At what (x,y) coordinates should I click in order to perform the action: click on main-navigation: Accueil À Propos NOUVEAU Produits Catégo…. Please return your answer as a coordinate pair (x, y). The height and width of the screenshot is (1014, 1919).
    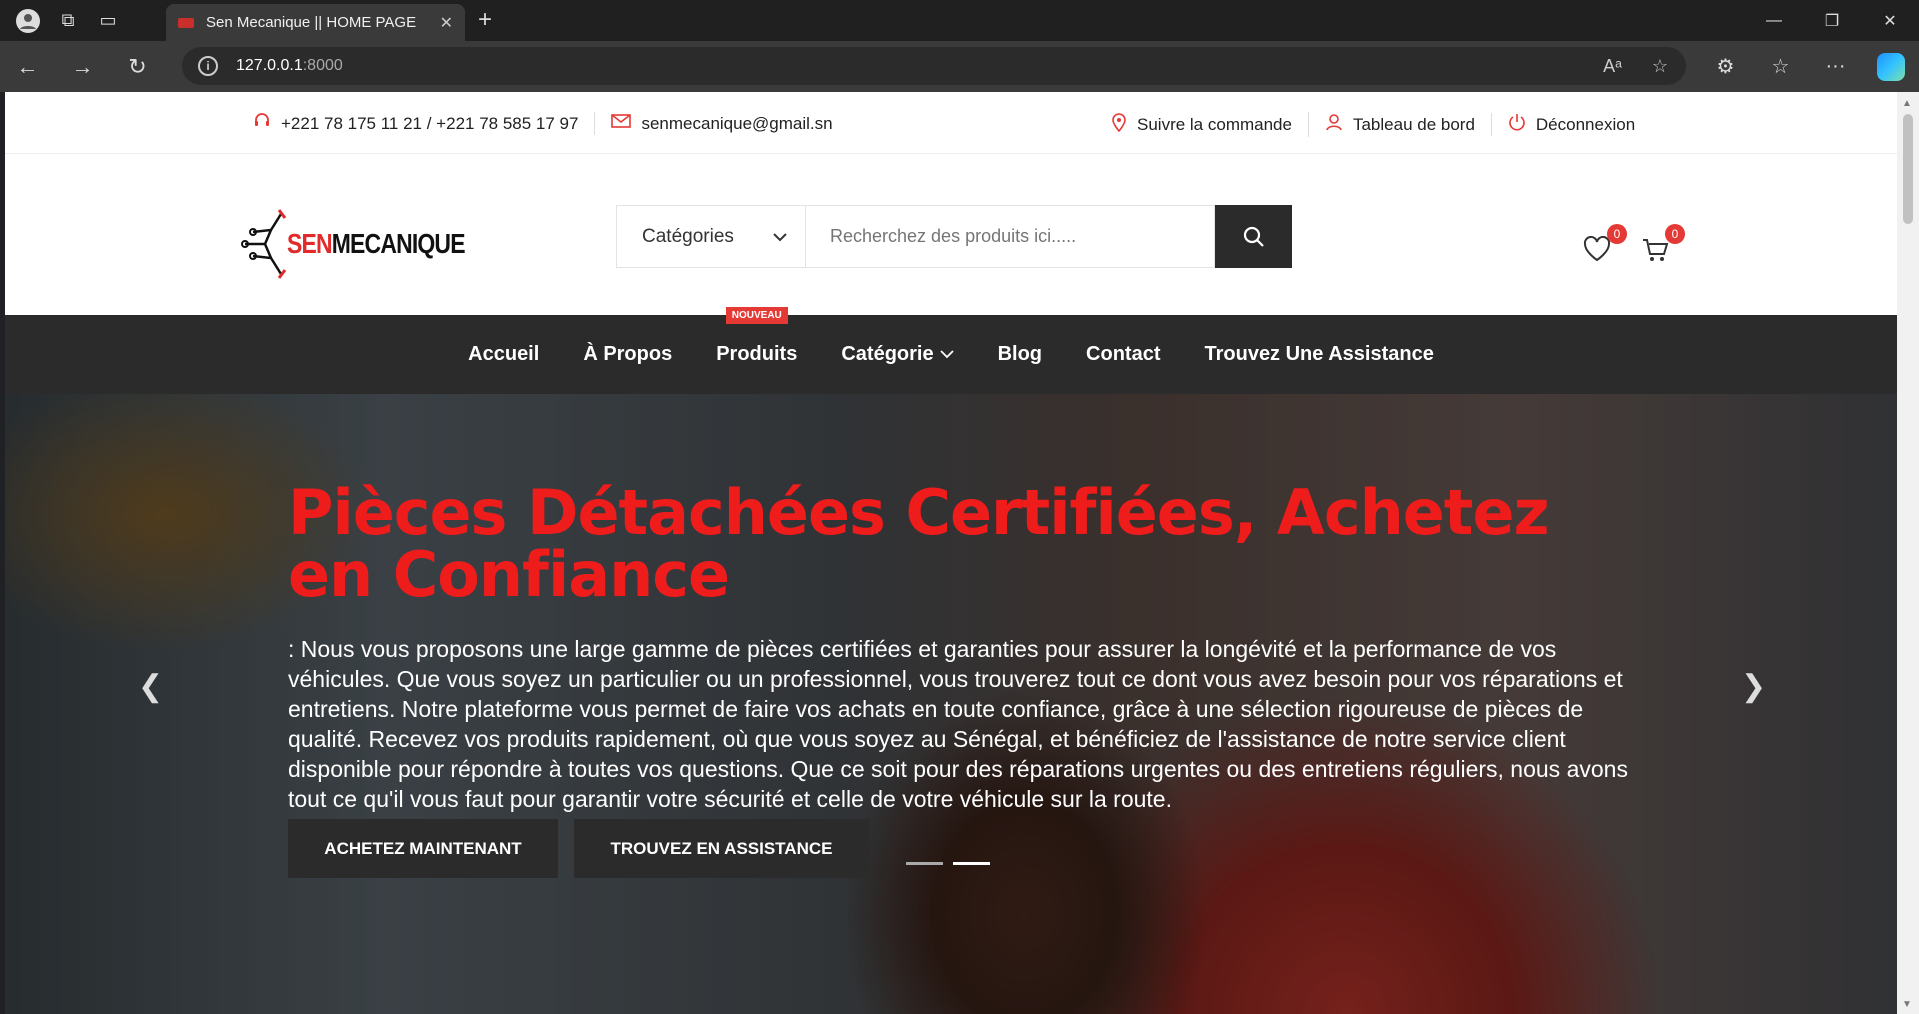
    Looking at the image, I should click on (951, 350).